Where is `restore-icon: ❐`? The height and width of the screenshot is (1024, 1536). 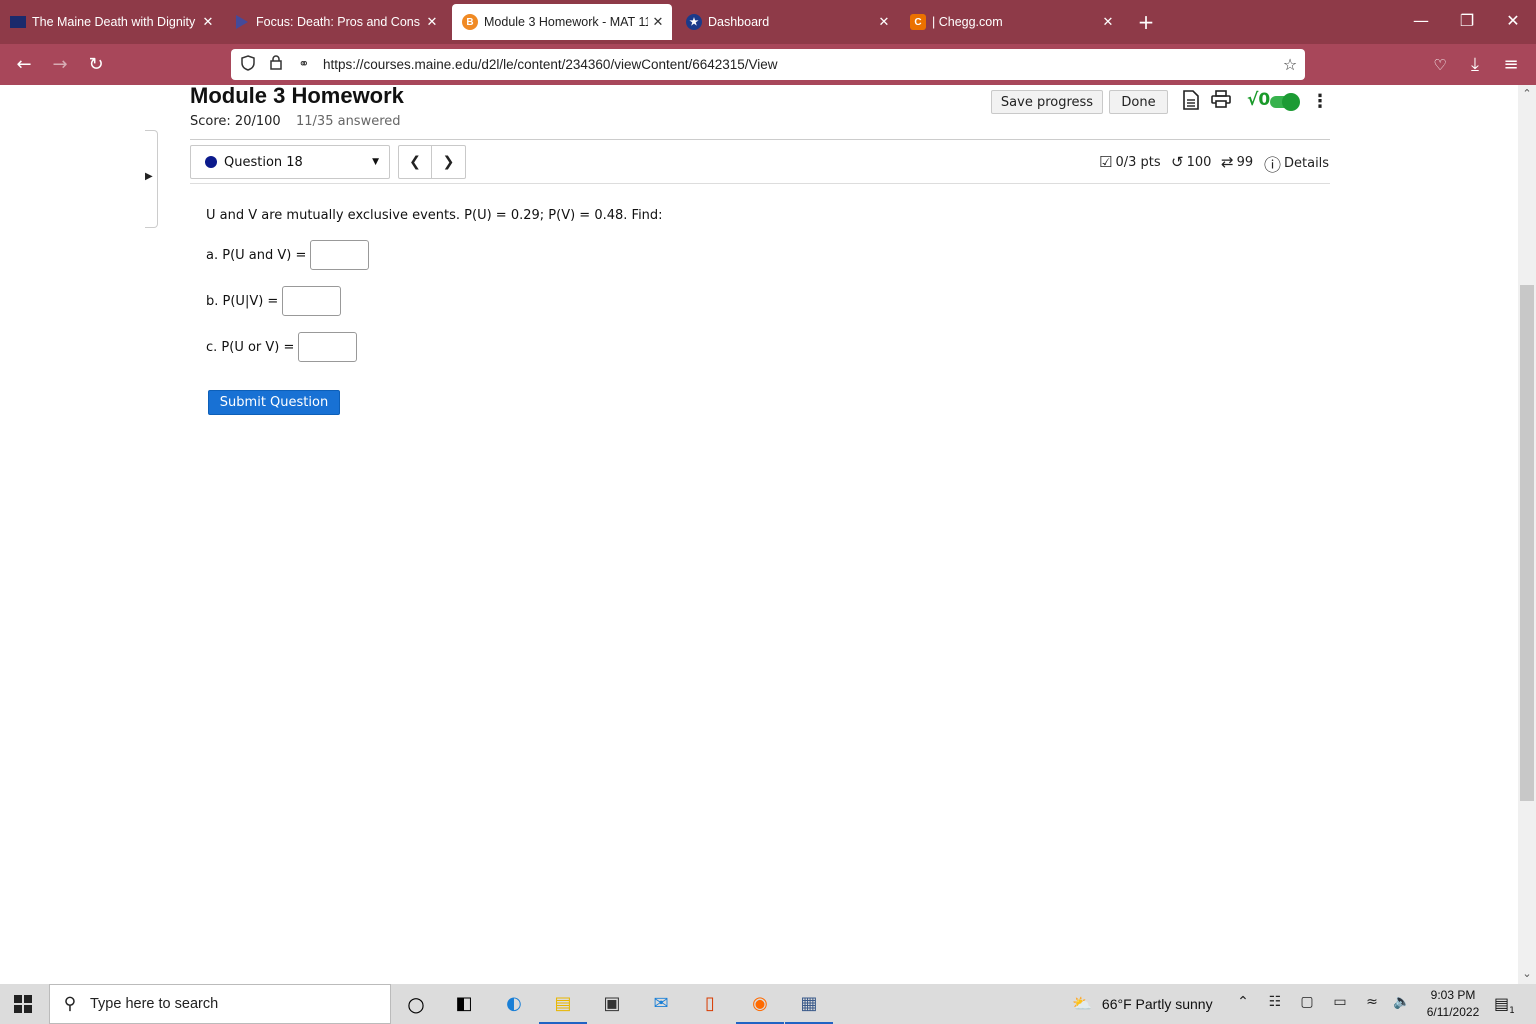 restore-icon: ❐ is located at coordinates (1467, 21).